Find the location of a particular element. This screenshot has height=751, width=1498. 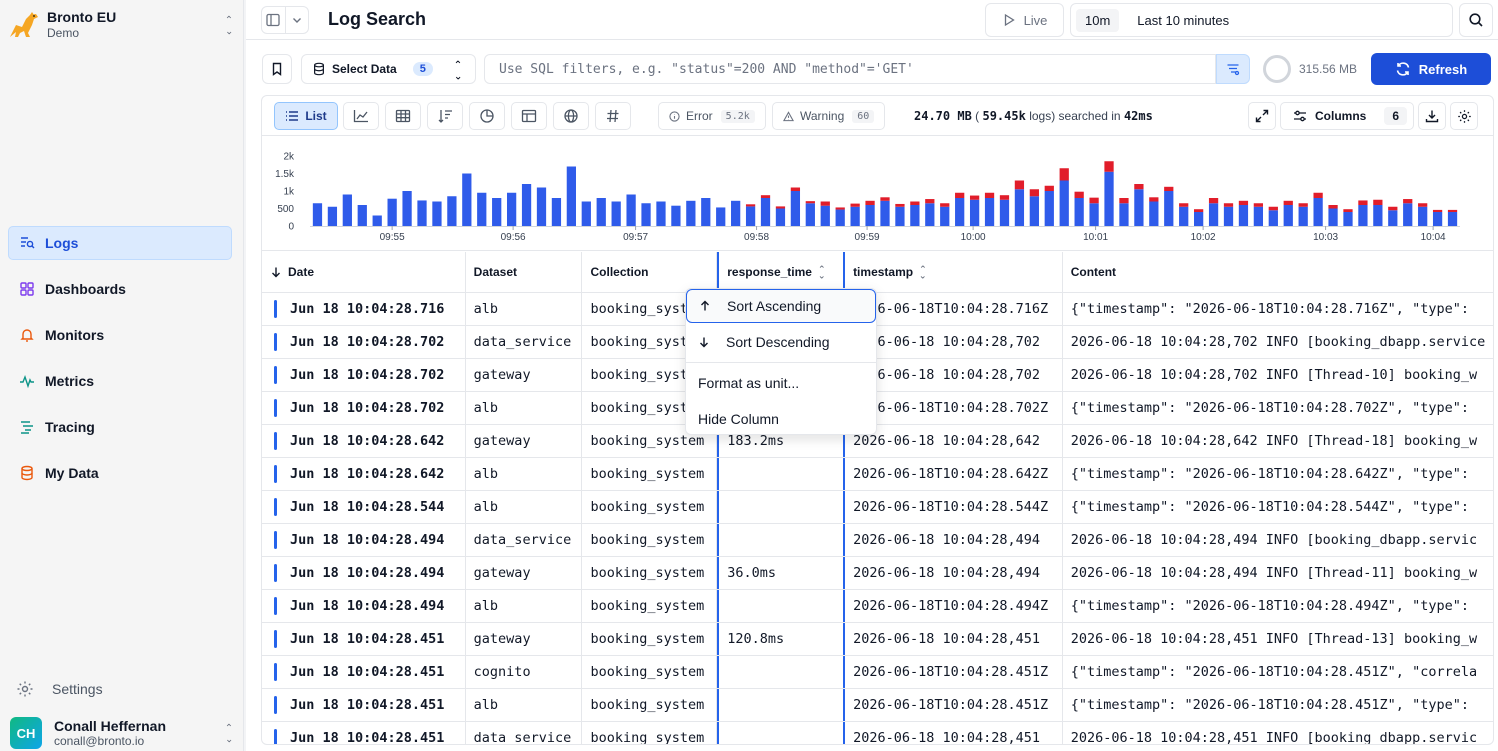

arrow-down-icon is located at coordinates (704, 342).